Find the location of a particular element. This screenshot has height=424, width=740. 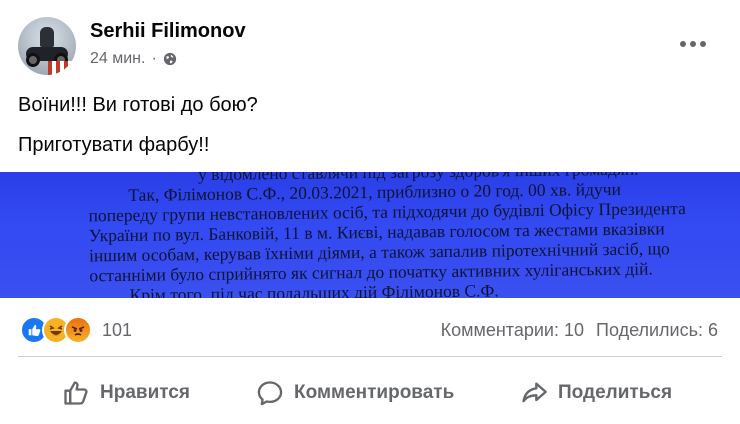

author-avatar is located at coordinates (47, 46).